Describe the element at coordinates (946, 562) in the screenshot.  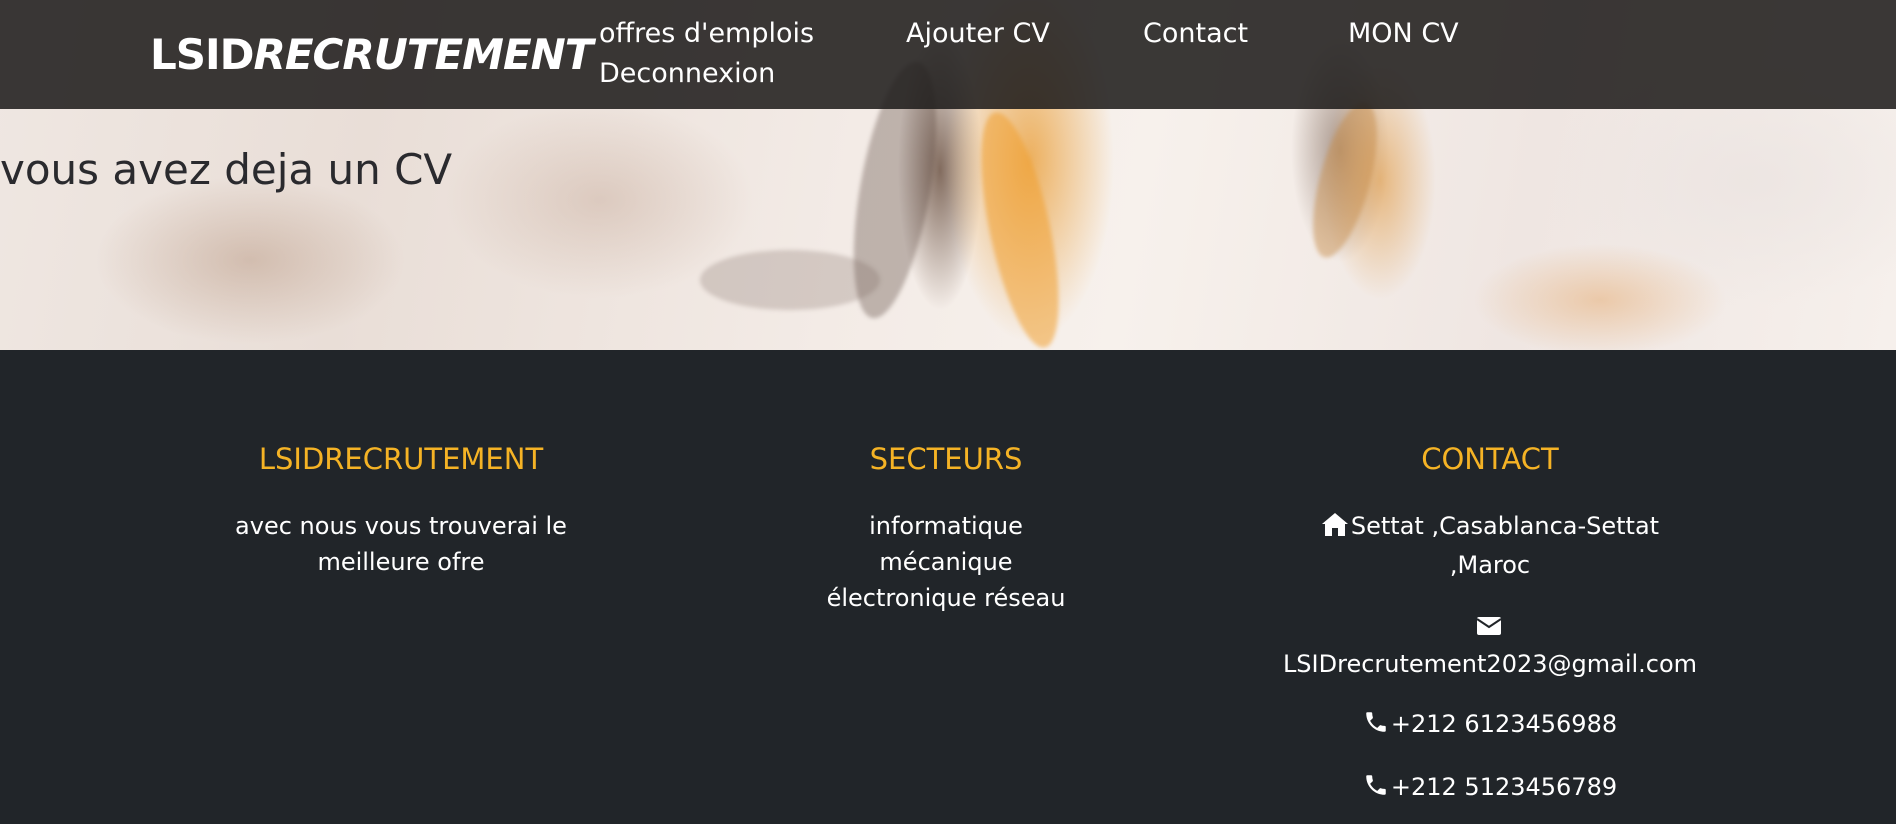
I see `sector-item: mécanique` at that location.